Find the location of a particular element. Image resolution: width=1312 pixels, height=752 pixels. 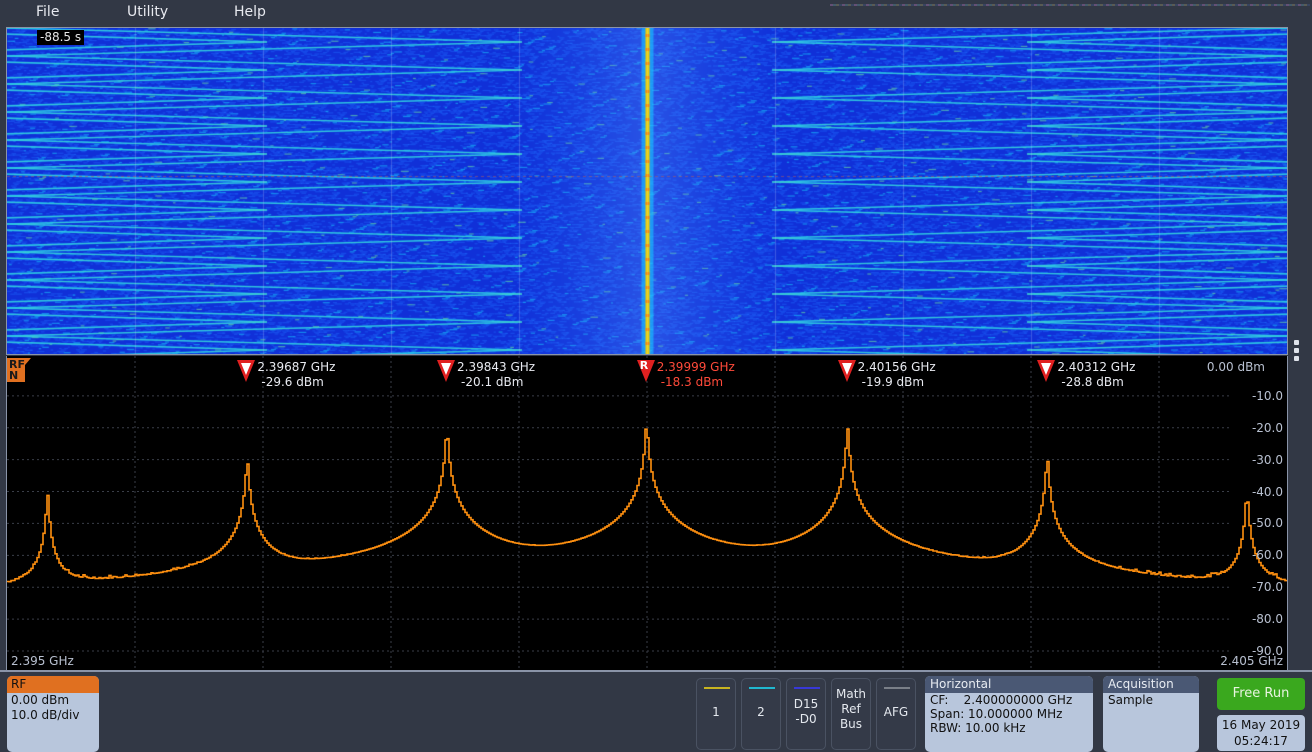

y-tick-label: -70.0 is located at coordinates (1267, 587).